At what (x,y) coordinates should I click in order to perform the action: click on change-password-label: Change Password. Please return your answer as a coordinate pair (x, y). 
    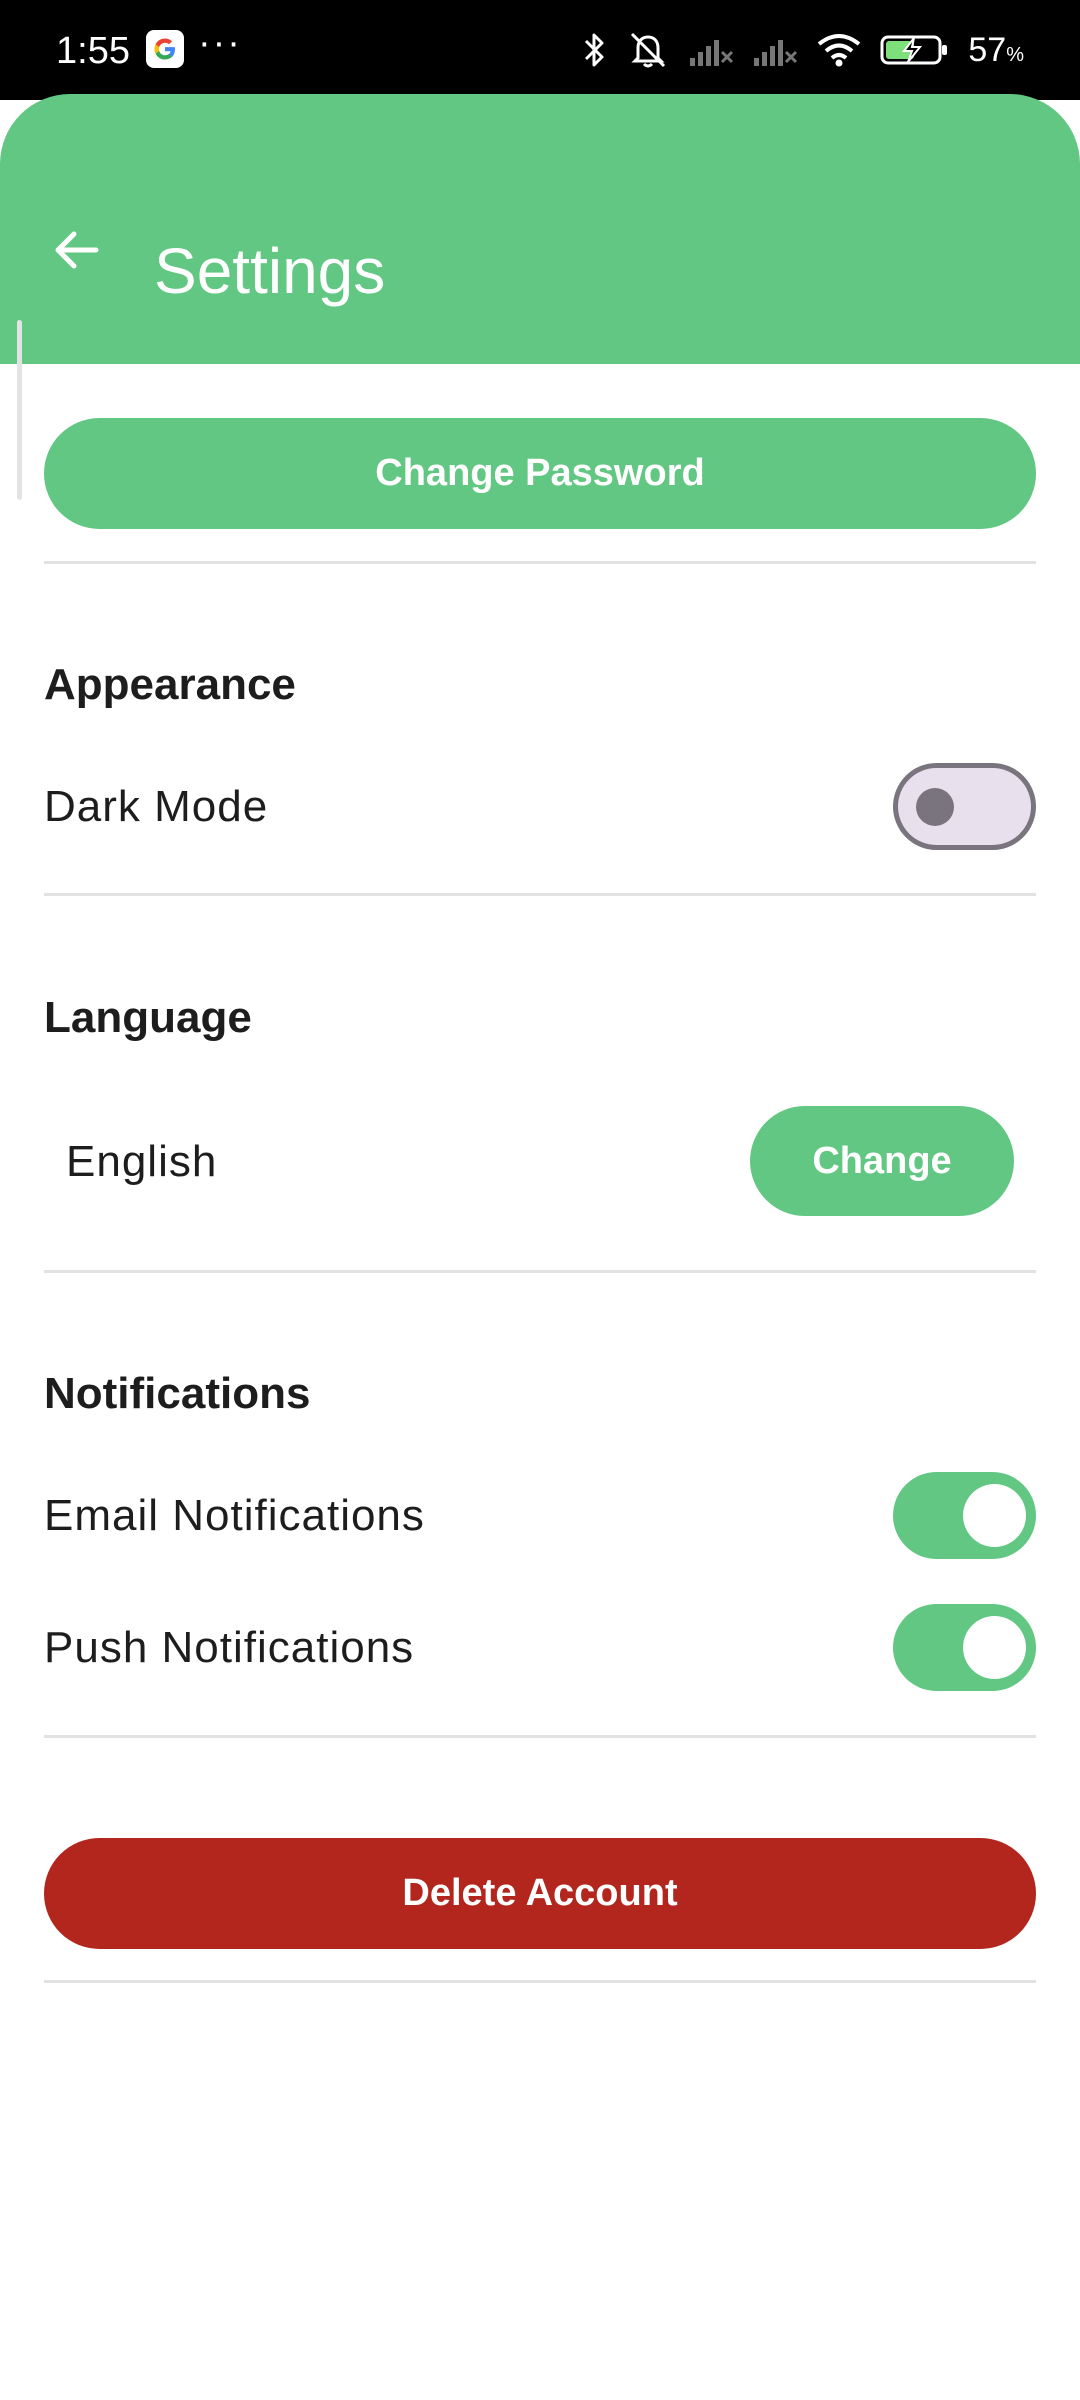
    Looking at the image, I should click on (540, 473).